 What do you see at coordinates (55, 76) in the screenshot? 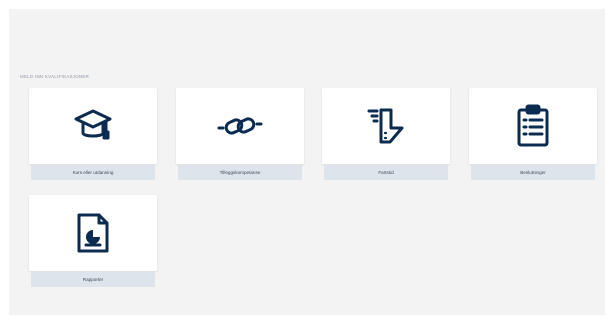
I see `section-title: MELD INN KVALIFIKASJONER` at bounding box center [55, 76].